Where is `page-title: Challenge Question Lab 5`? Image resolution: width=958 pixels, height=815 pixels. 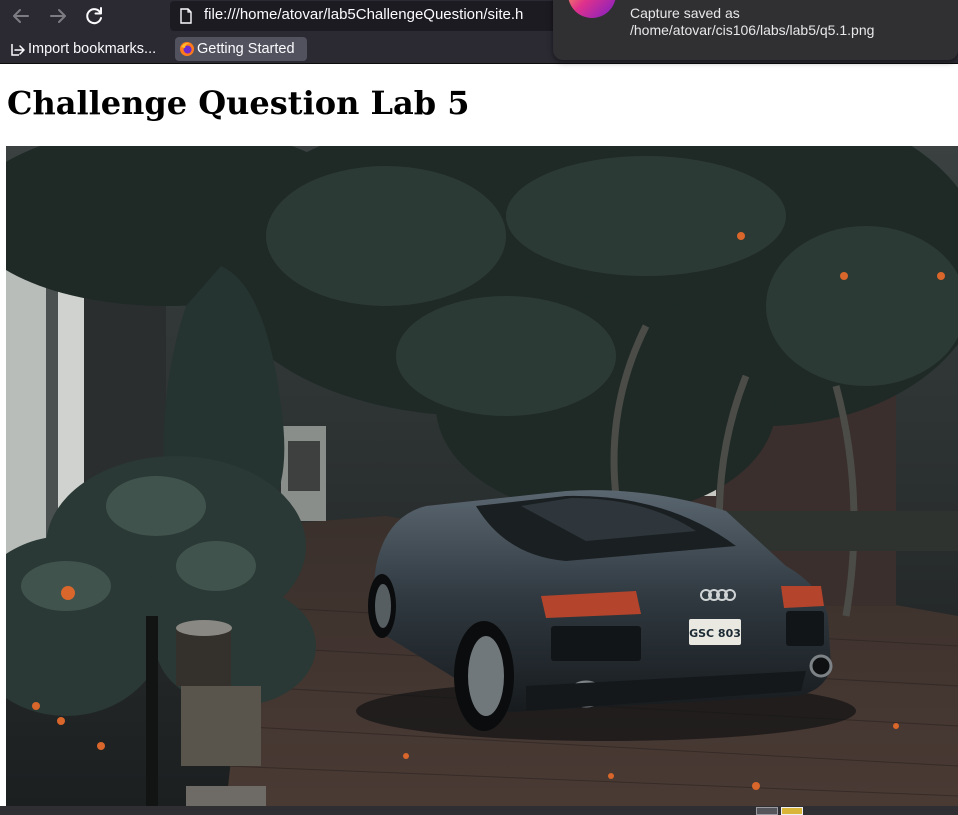 page-title: Challenge Question Lab 5 is located at coordinates (238, 103).